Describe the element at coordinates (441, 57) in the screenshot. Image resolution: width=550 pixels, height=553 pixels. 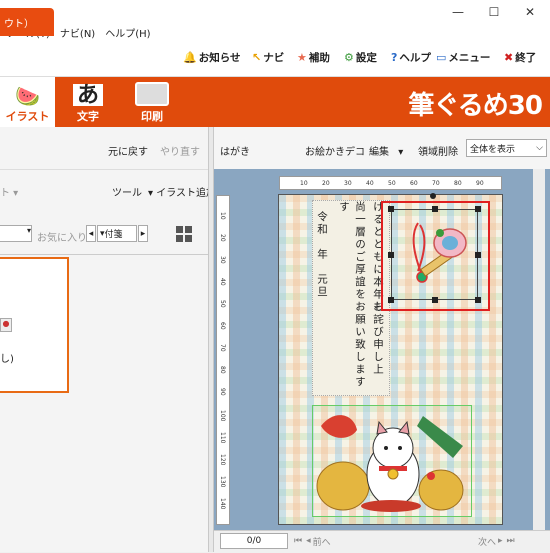
I see `window-icon: ▭` at that location.